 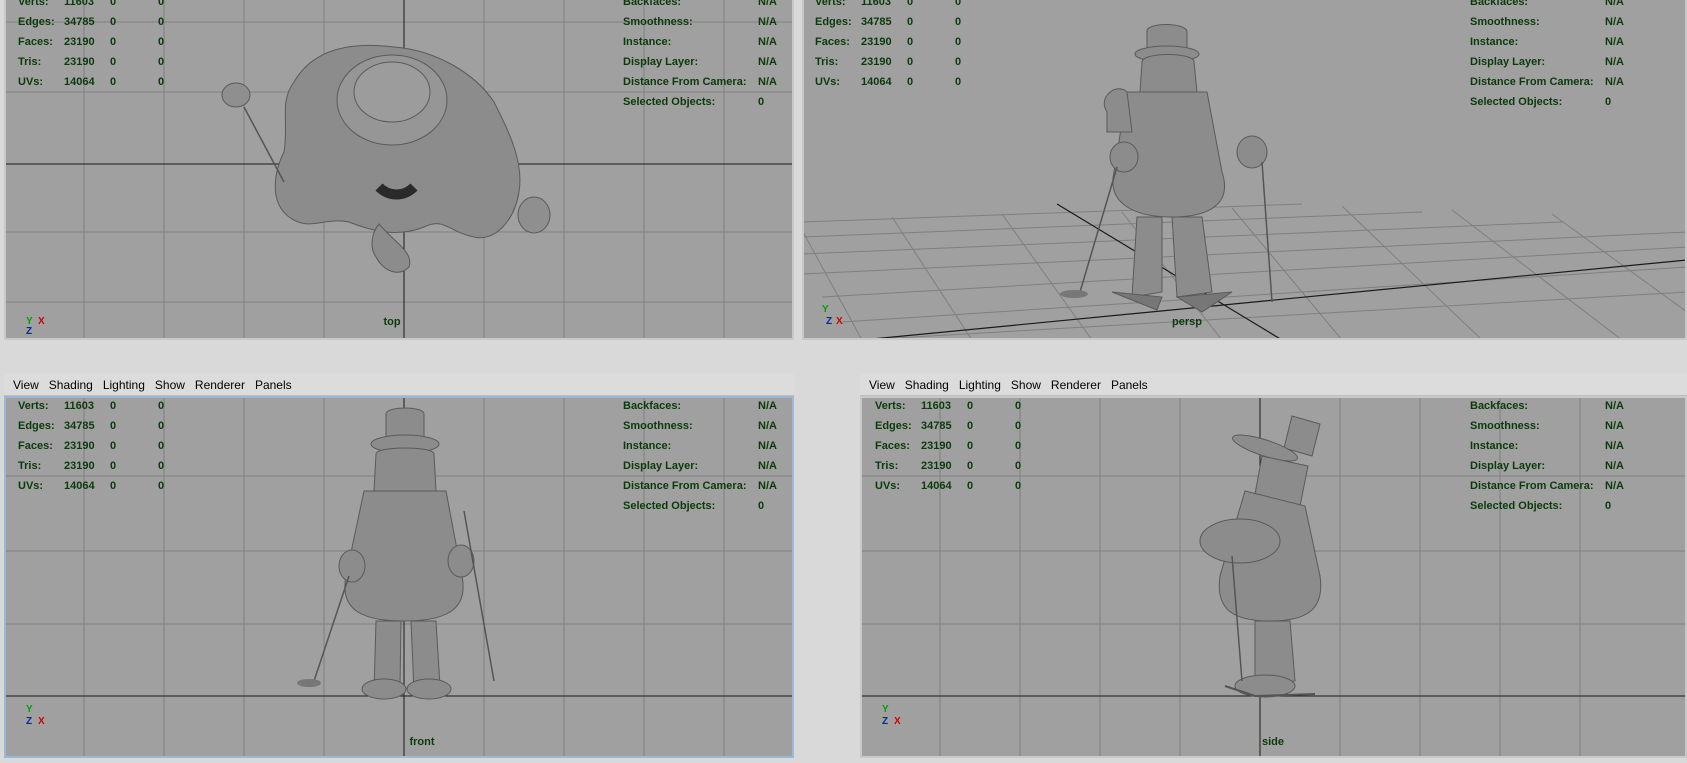 I want to click on camera-label-front: front, so click(x=422, y=742).